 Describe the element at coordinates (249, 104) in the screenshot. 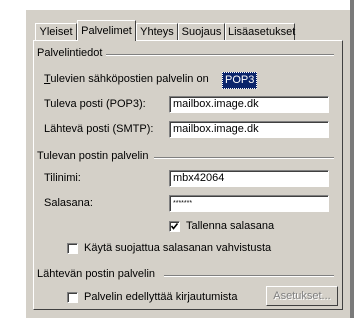

I see `incoming-mail-field: mailbox.image.dk` at that location.